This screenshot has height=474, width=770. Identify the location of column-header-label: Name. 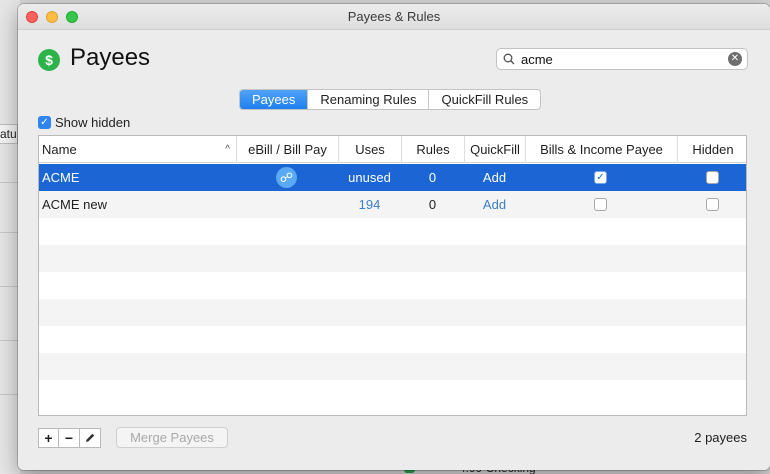
(59, 149).